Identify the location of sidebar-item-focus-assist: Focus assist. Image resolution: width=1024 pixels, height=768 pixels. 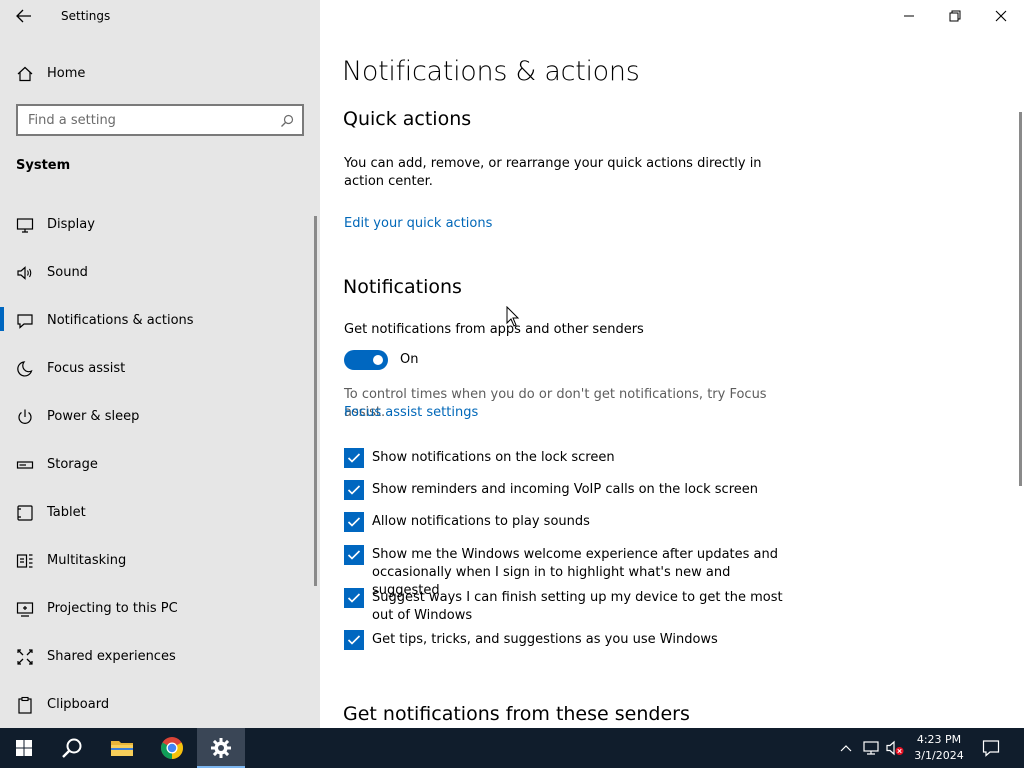
(160, 369).